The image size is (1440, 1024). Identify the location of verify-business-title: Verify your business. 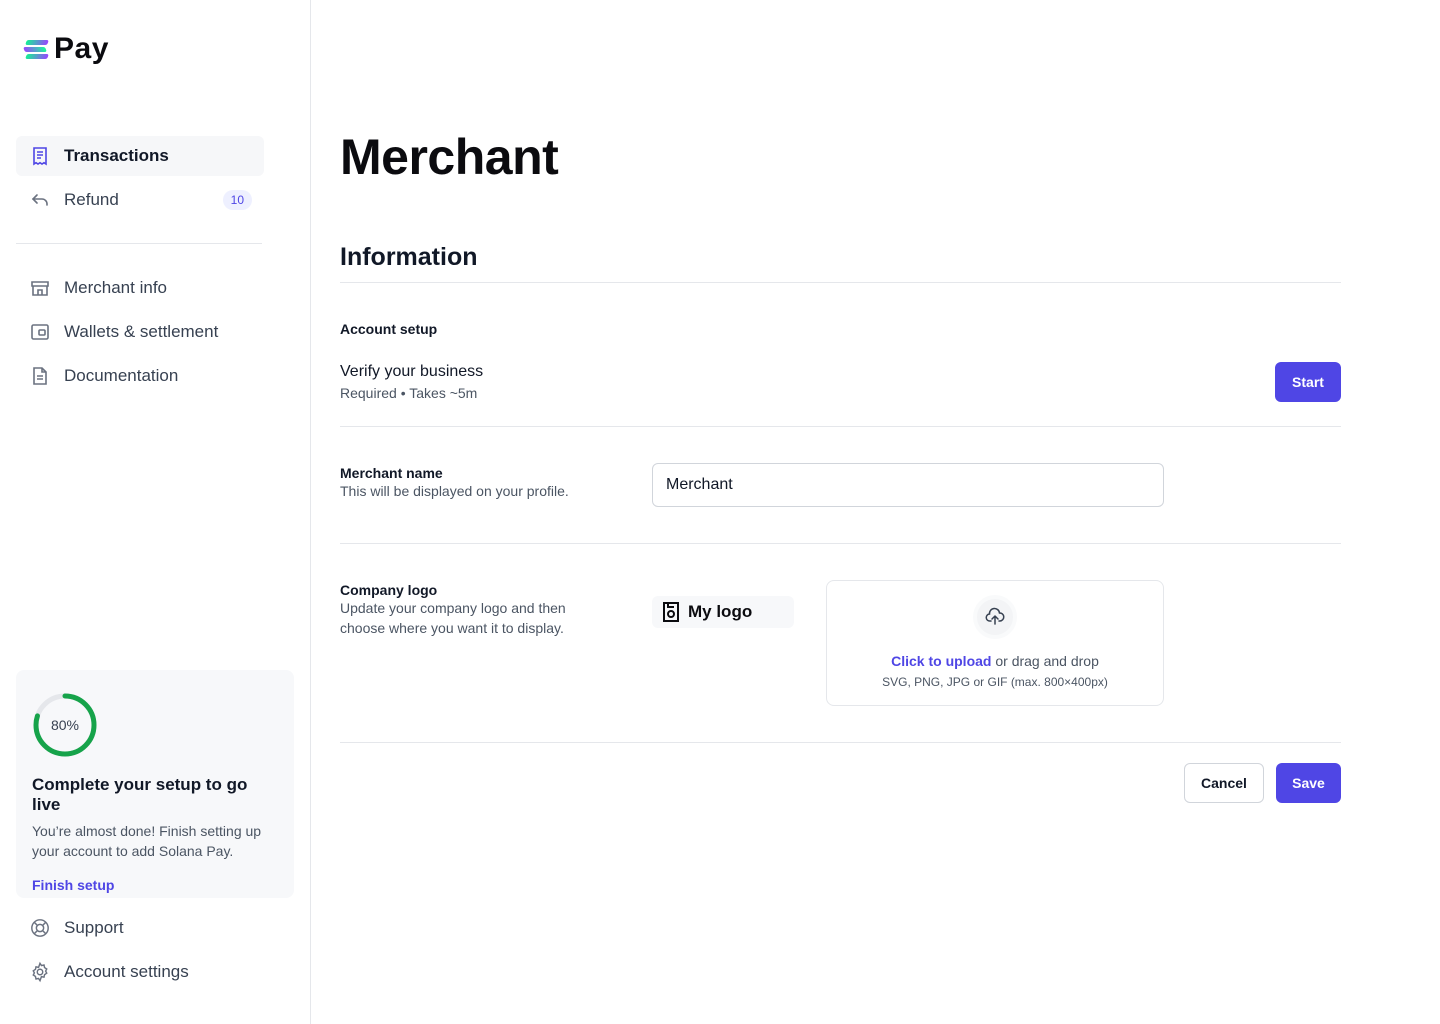
(412, 371).